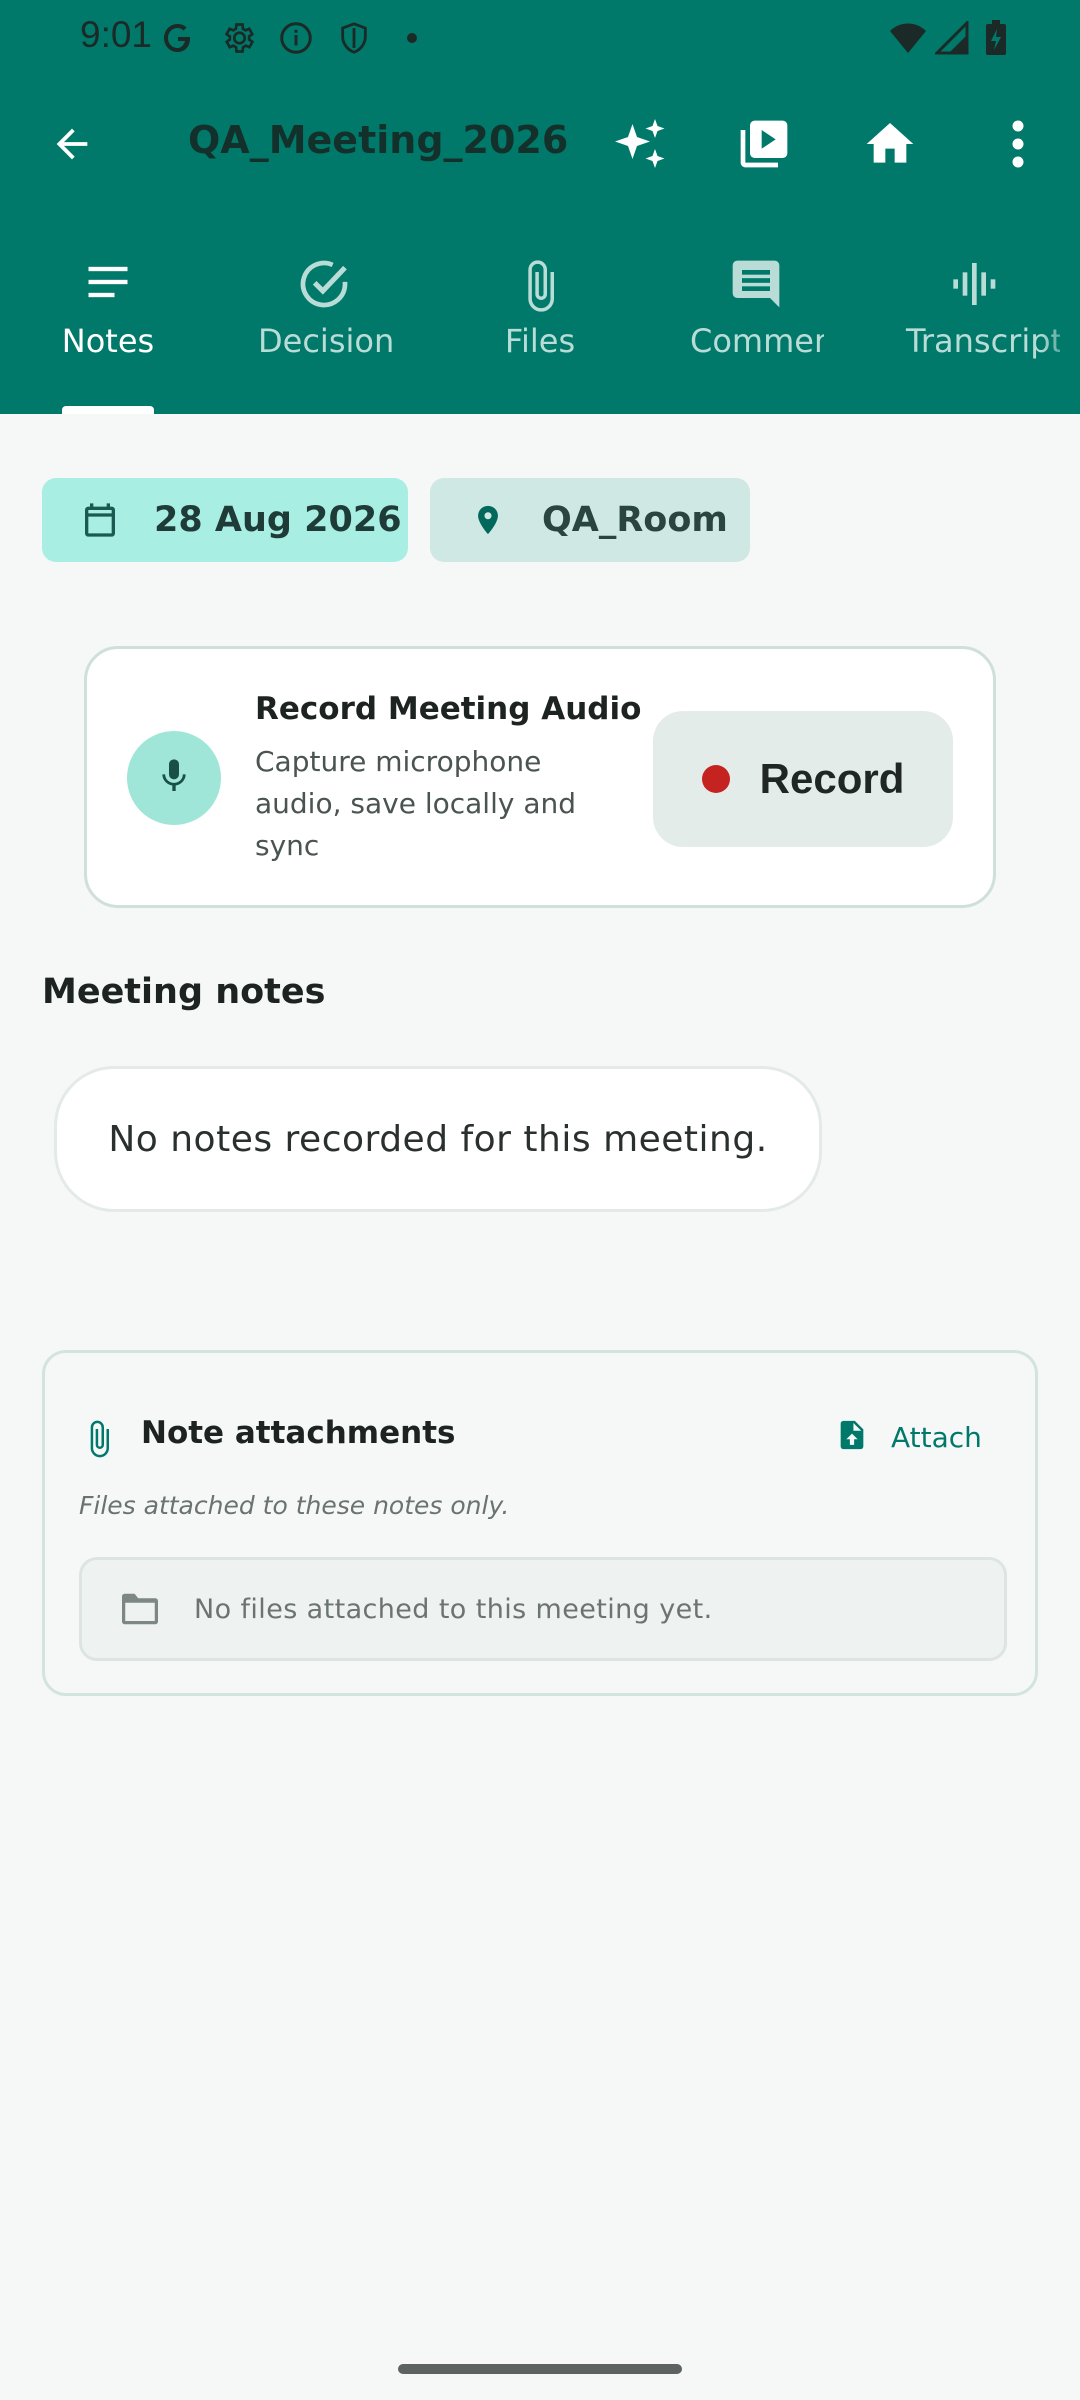 This screenshot has width=1080, height=2400. I want to click on record-button-label: Record, so click(832, 778).